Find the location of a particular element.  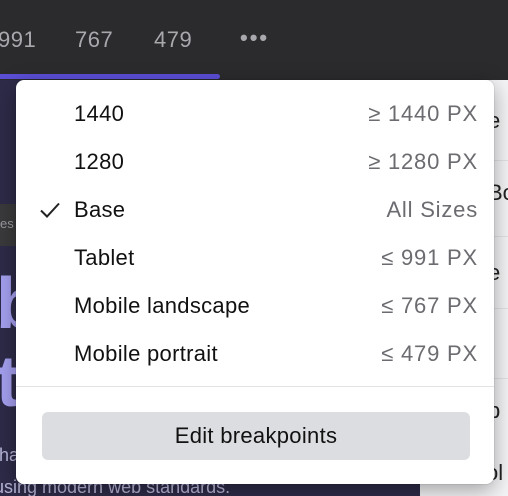

edit-breakpoints-button: Edit breakpoints is located at coordinates (256, 436).